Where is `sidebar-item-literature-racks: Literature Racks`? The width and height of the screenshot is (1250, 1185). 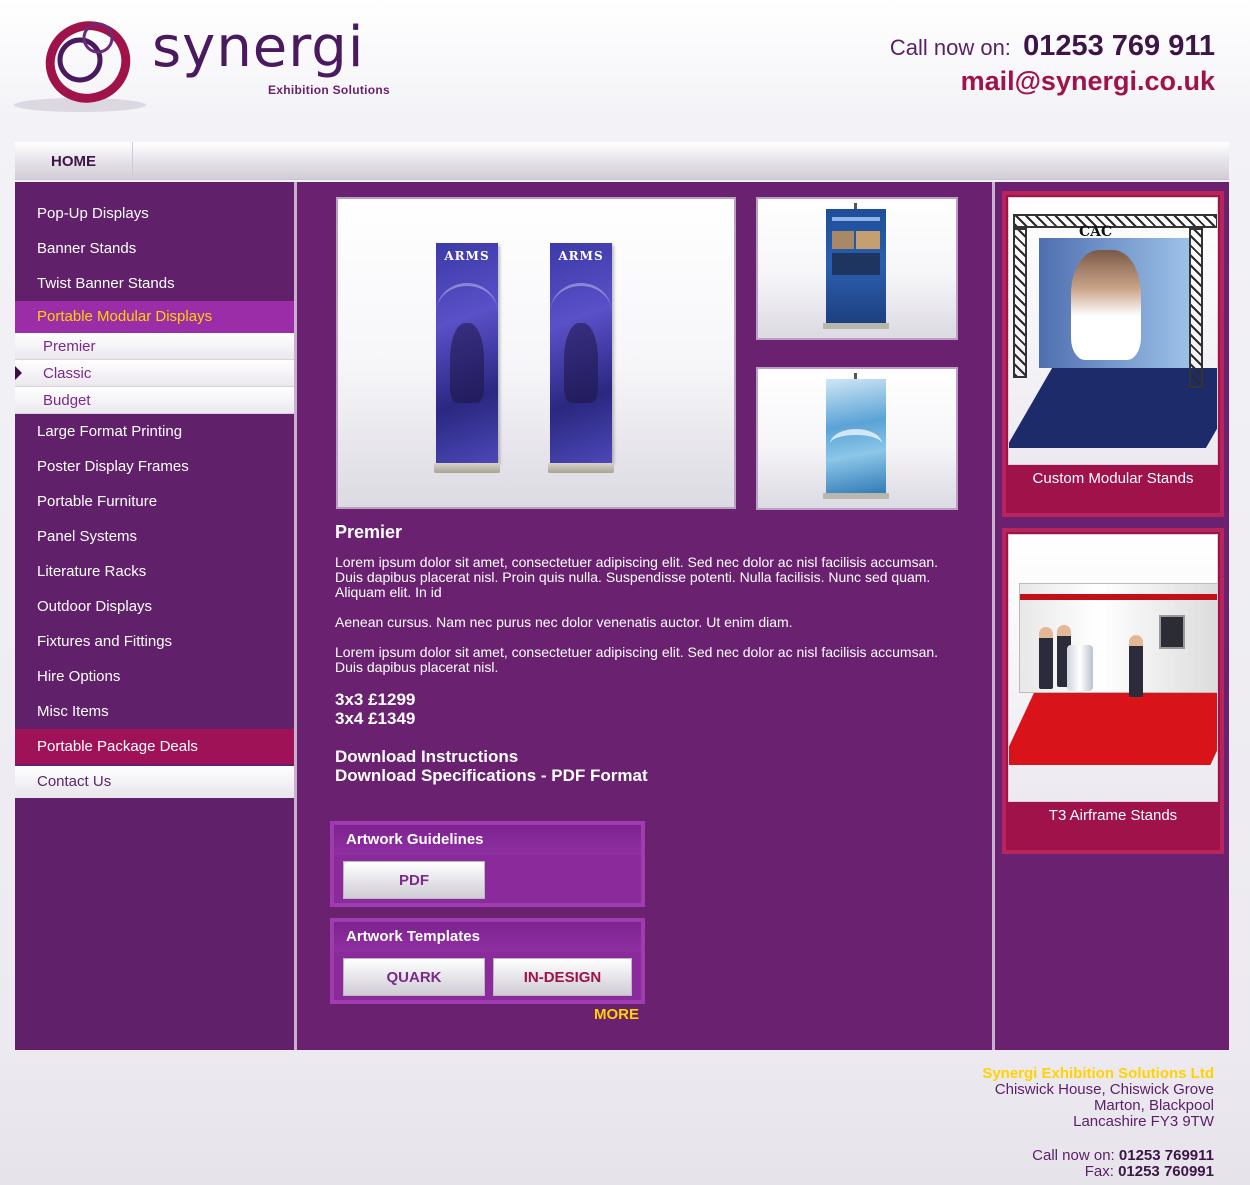 sidebar-item-literature-racks: Literature Racks is located at coordinates (154, 571).